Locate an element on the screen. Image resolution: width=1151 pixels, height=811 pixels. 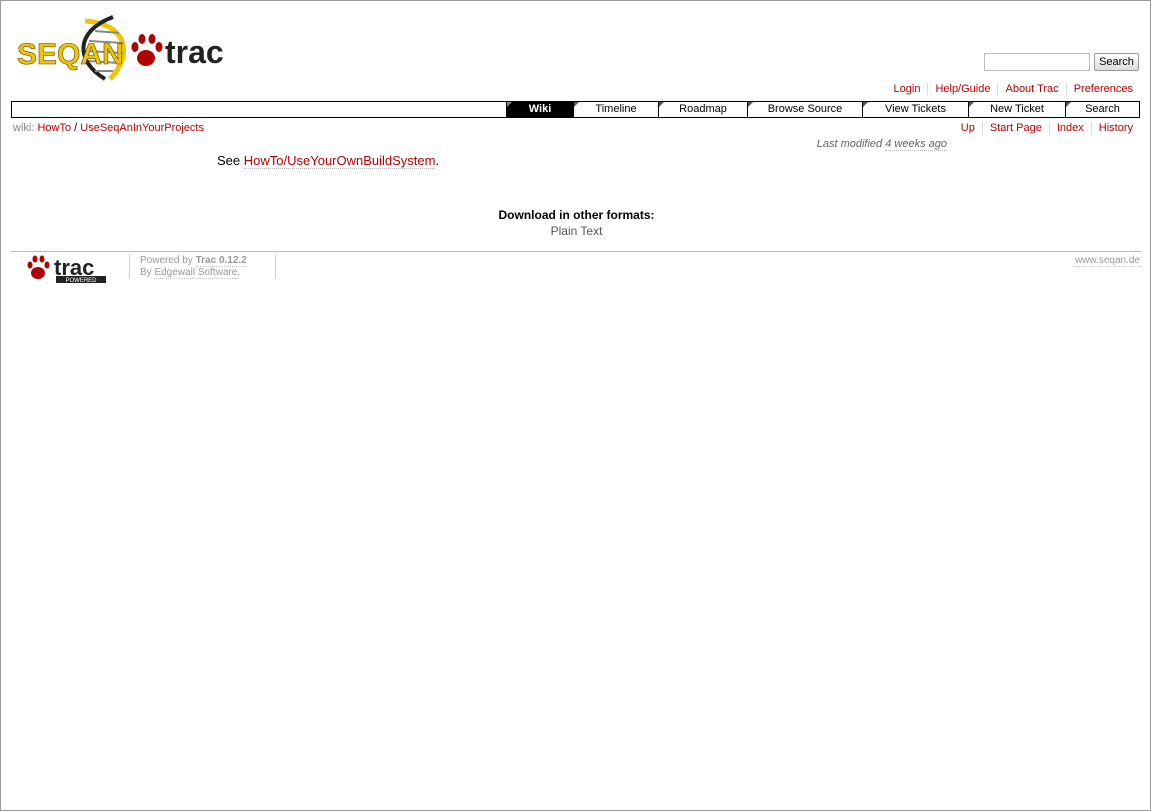
help-guide-link: Help/Guide is located at coordinates (962, 89).